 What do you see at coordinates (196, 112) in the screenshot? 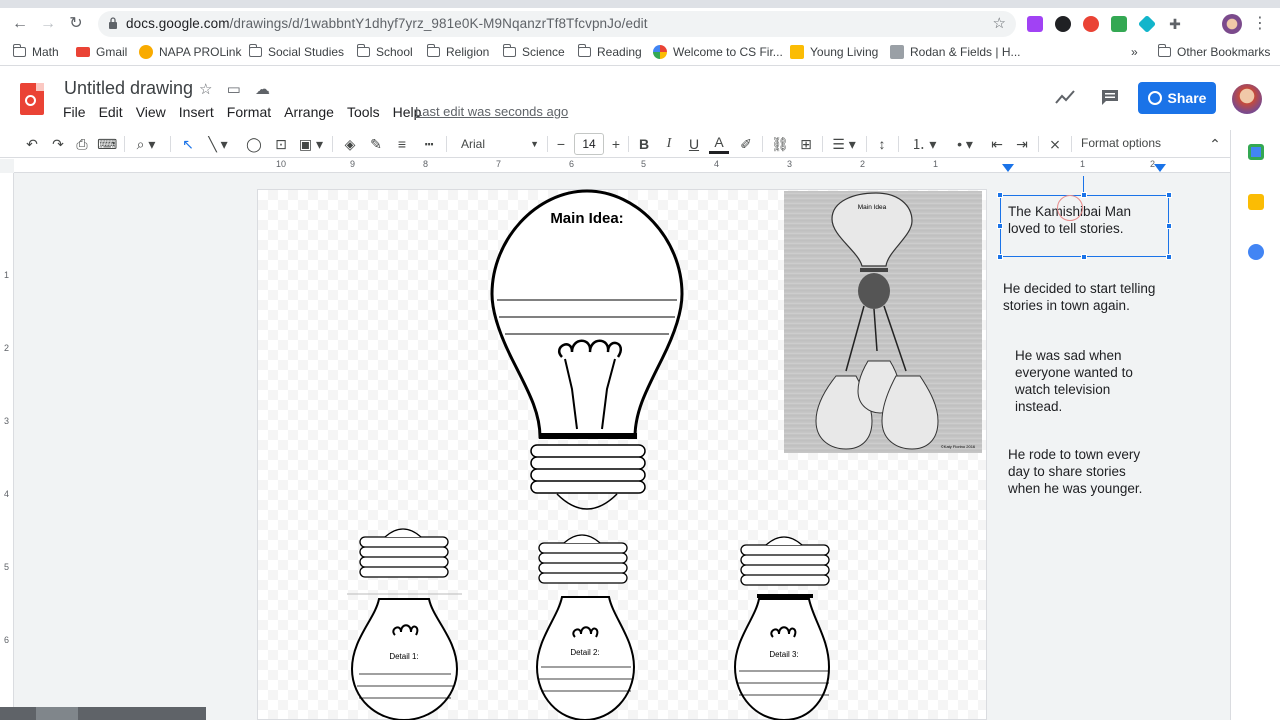
I see `menu-insert: Insert` at bounding box center [196, 112].